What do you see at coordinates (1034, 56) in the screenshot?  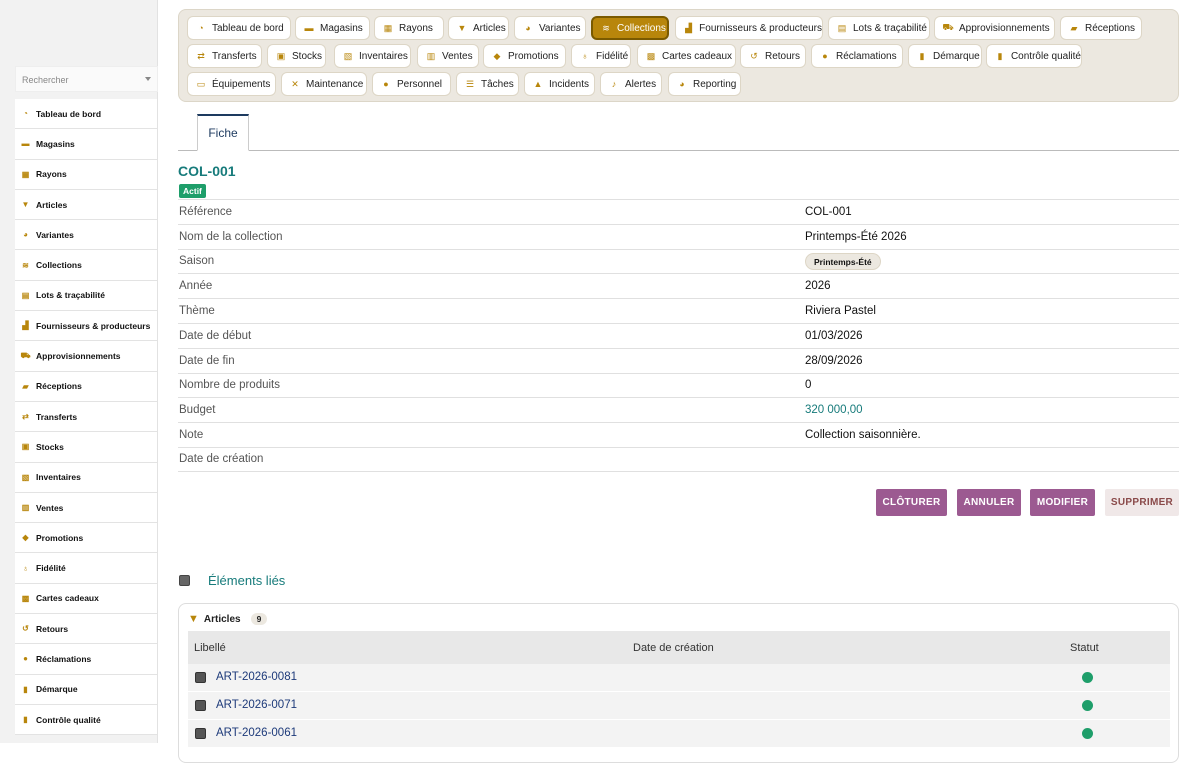 I see `topnav-item-20: ▮ Contrôle qualité` at bounding box center [1034, 56].